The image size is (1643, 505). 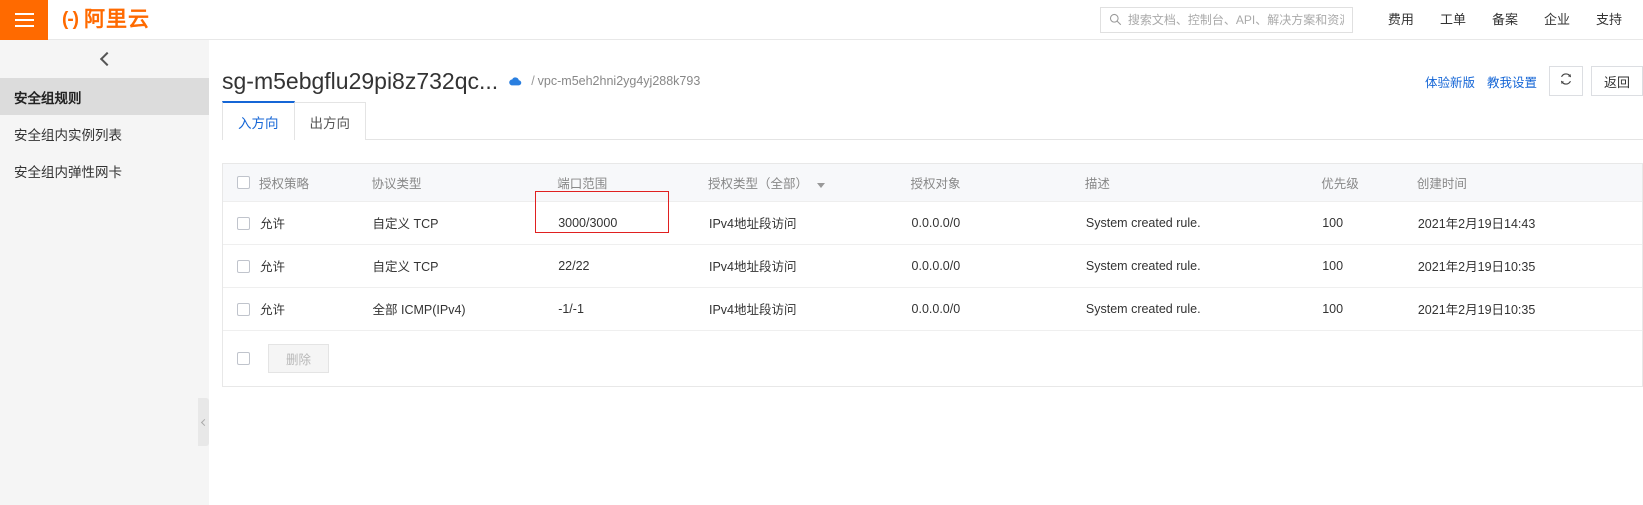 What do you see at coordinates (821, 20) in the screenshot?
I see `top-header: (-) 阿里云 费用 工单 备案 企业 支持` at bounding box center [821, 20].